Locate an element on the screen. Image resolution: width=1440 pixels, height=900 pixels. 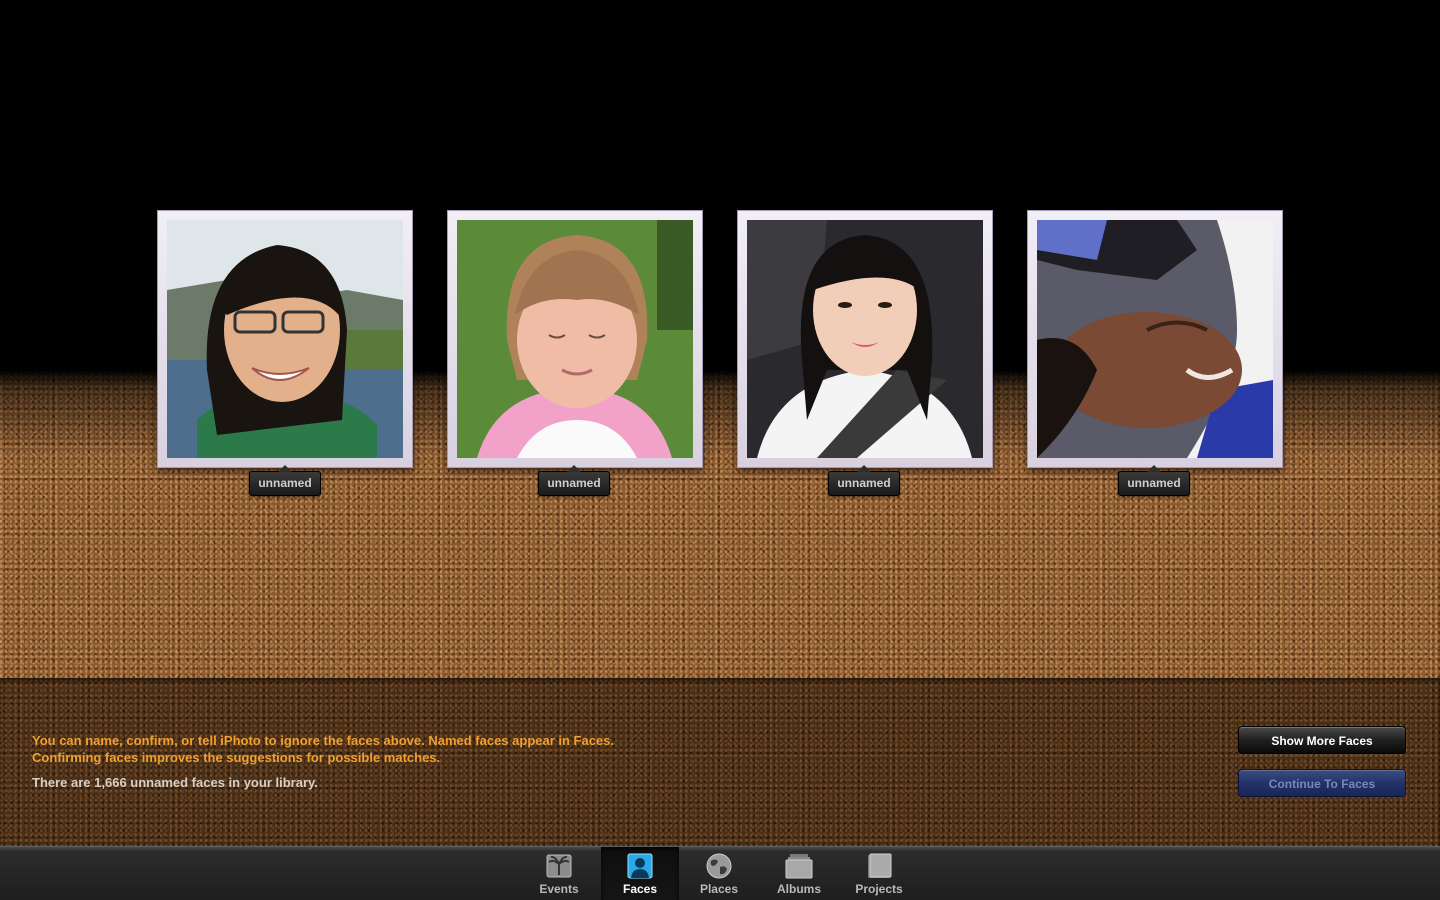
toolbar-item-places: Places is located at coordinates (719, 873).